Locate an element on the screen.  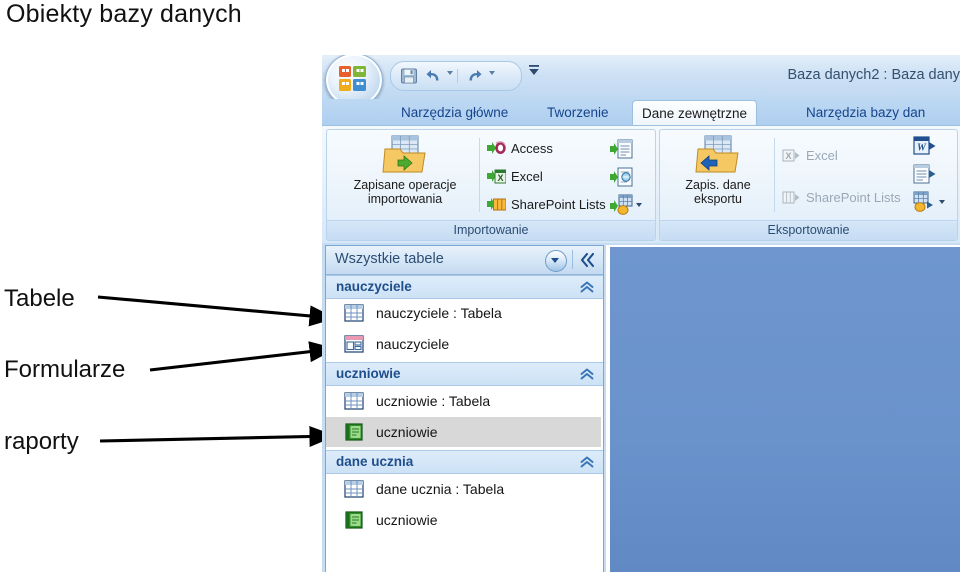
export-excel-label: Excel is located at coordinates (822, 155).